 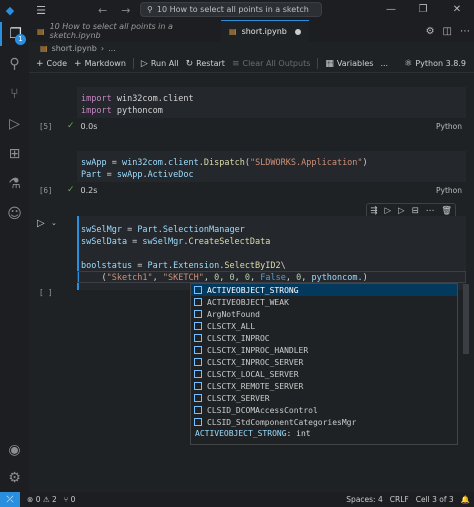 What do you see at coordinates (14, 64) in the screenshot?
I see `search-icon: ⚲` at bounding box center [14, 64].